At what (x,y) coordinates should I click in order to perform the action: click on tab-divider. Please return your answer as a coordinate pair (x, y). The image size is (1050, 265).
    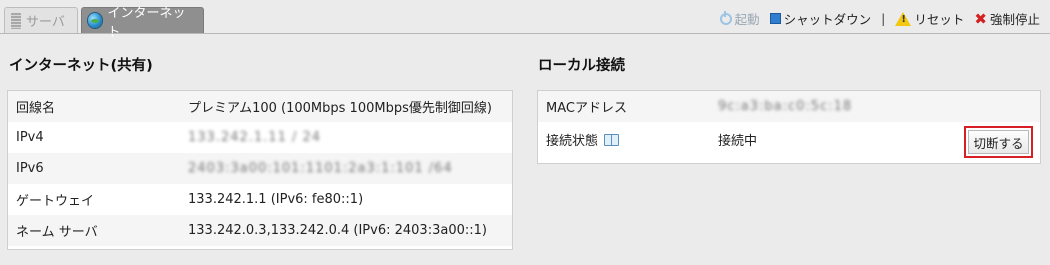
    Looking at the image, I should click on (525, 33).